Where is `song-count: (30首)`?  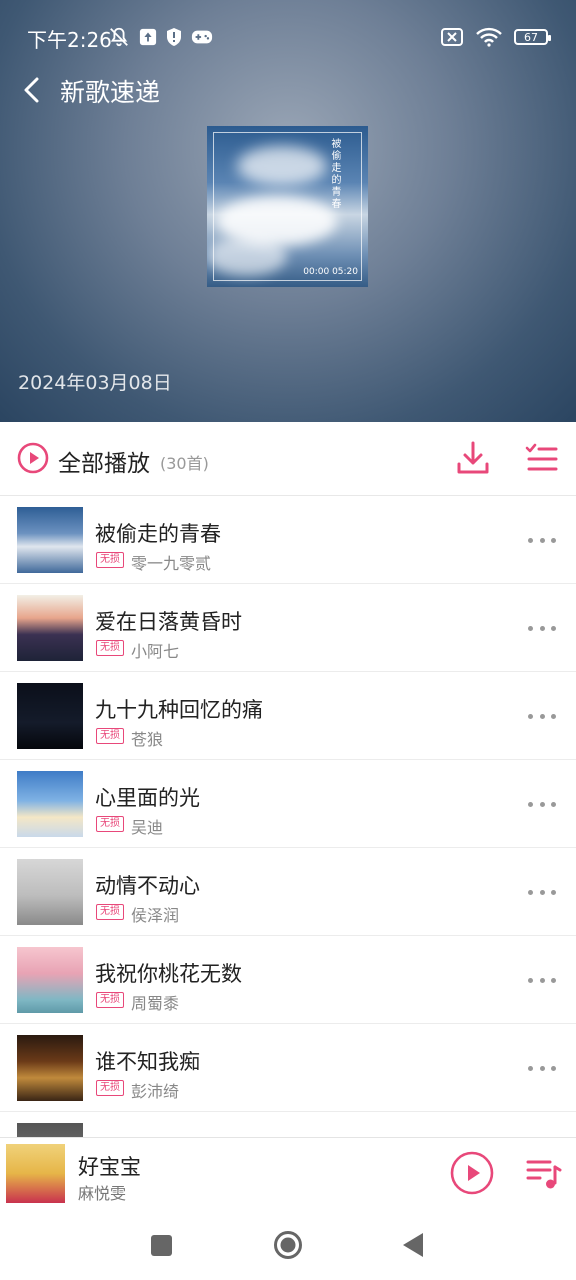 song-count: (30首) is located at coordinates (184, 463).